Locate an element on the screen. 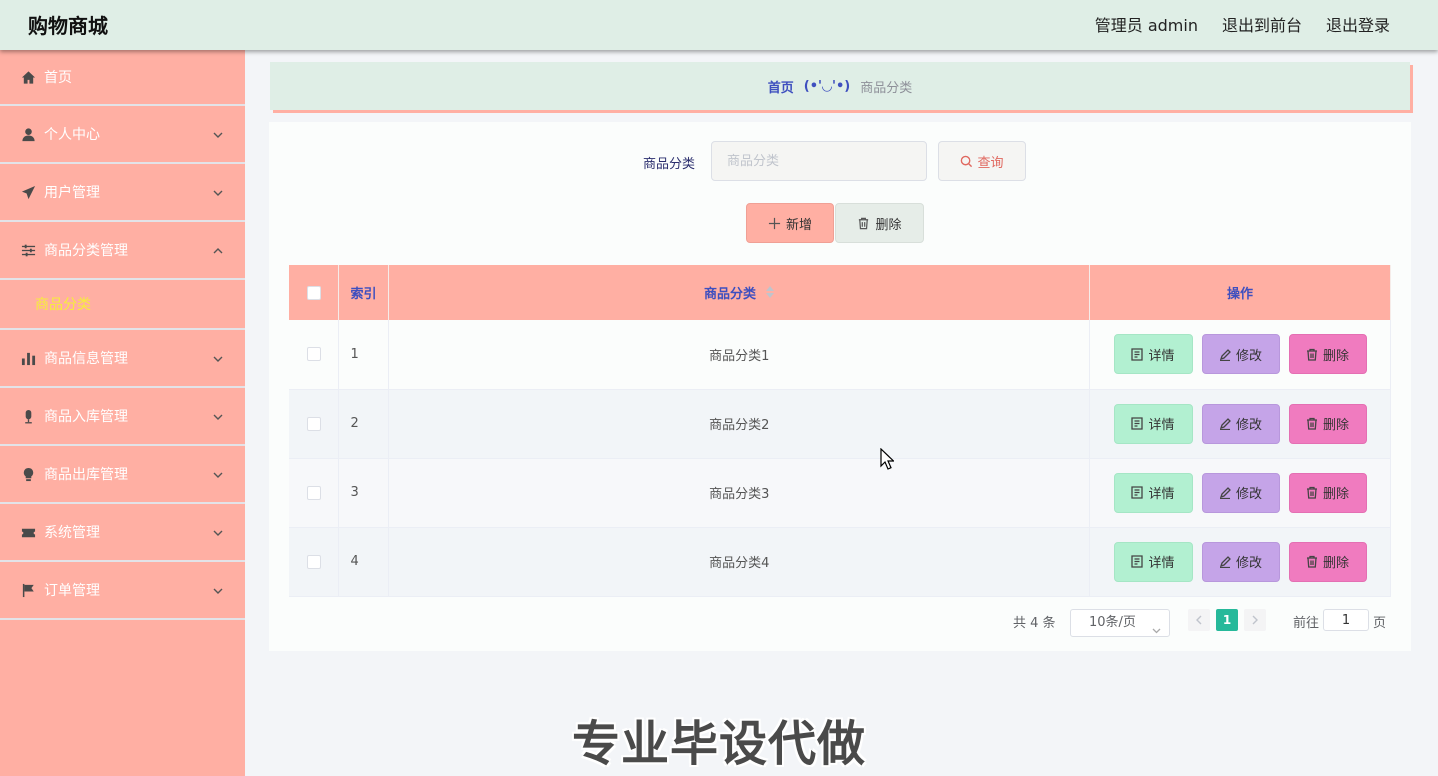 This screenshot has width=1438, height=776. sidebar-item-category-management: 商品分类管理 is located at coordinates (122, 251).